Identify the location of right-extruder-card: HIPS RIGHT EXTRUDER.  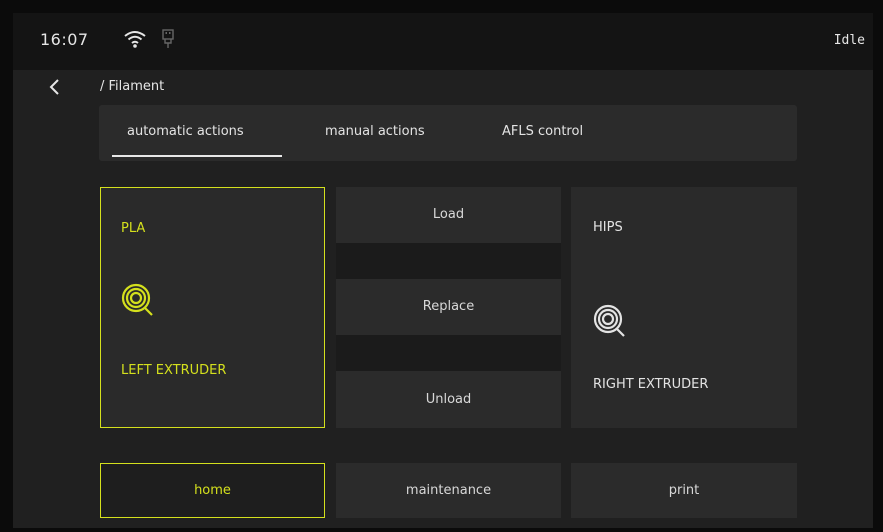
(684, 307).